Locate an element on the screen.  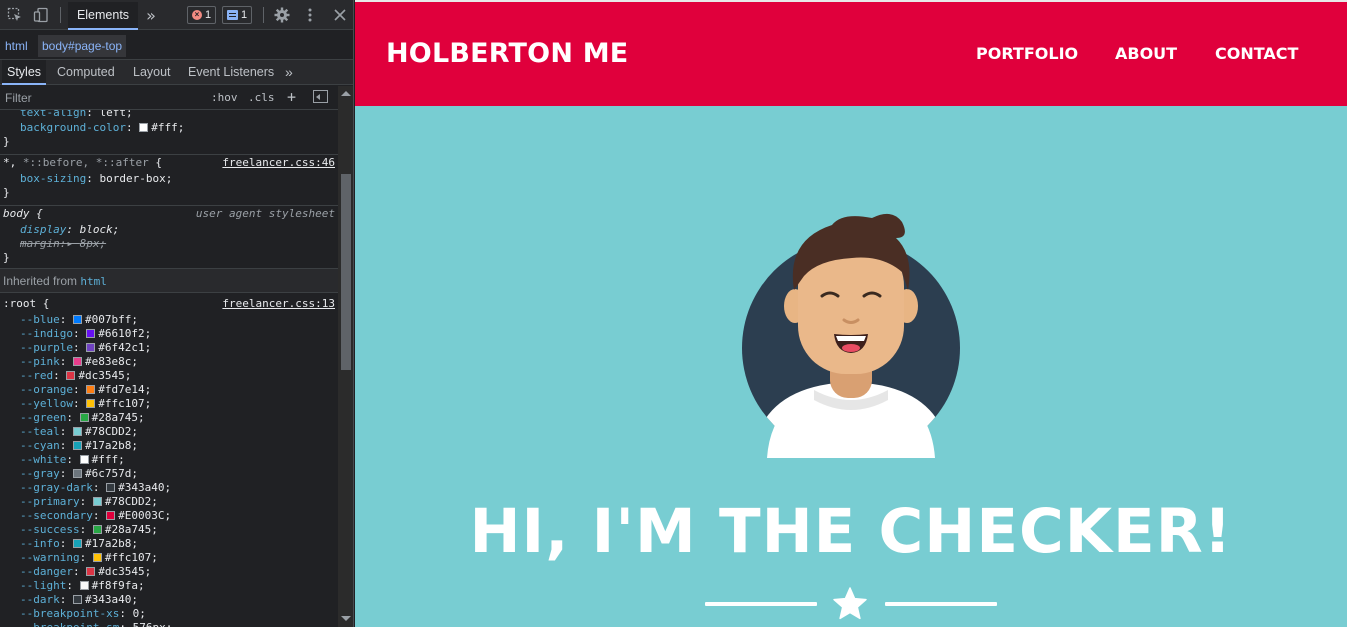
css-variable-value: #17a2b8; is located at coordinates (111, 445).